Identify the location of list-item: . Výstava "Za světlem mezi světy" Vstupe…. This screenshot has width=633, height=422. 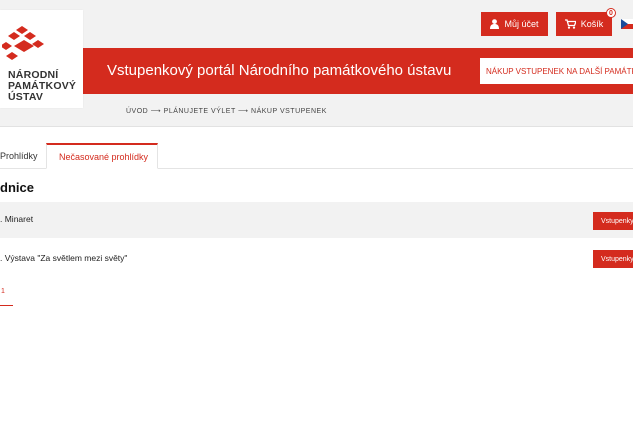
(316, 258).